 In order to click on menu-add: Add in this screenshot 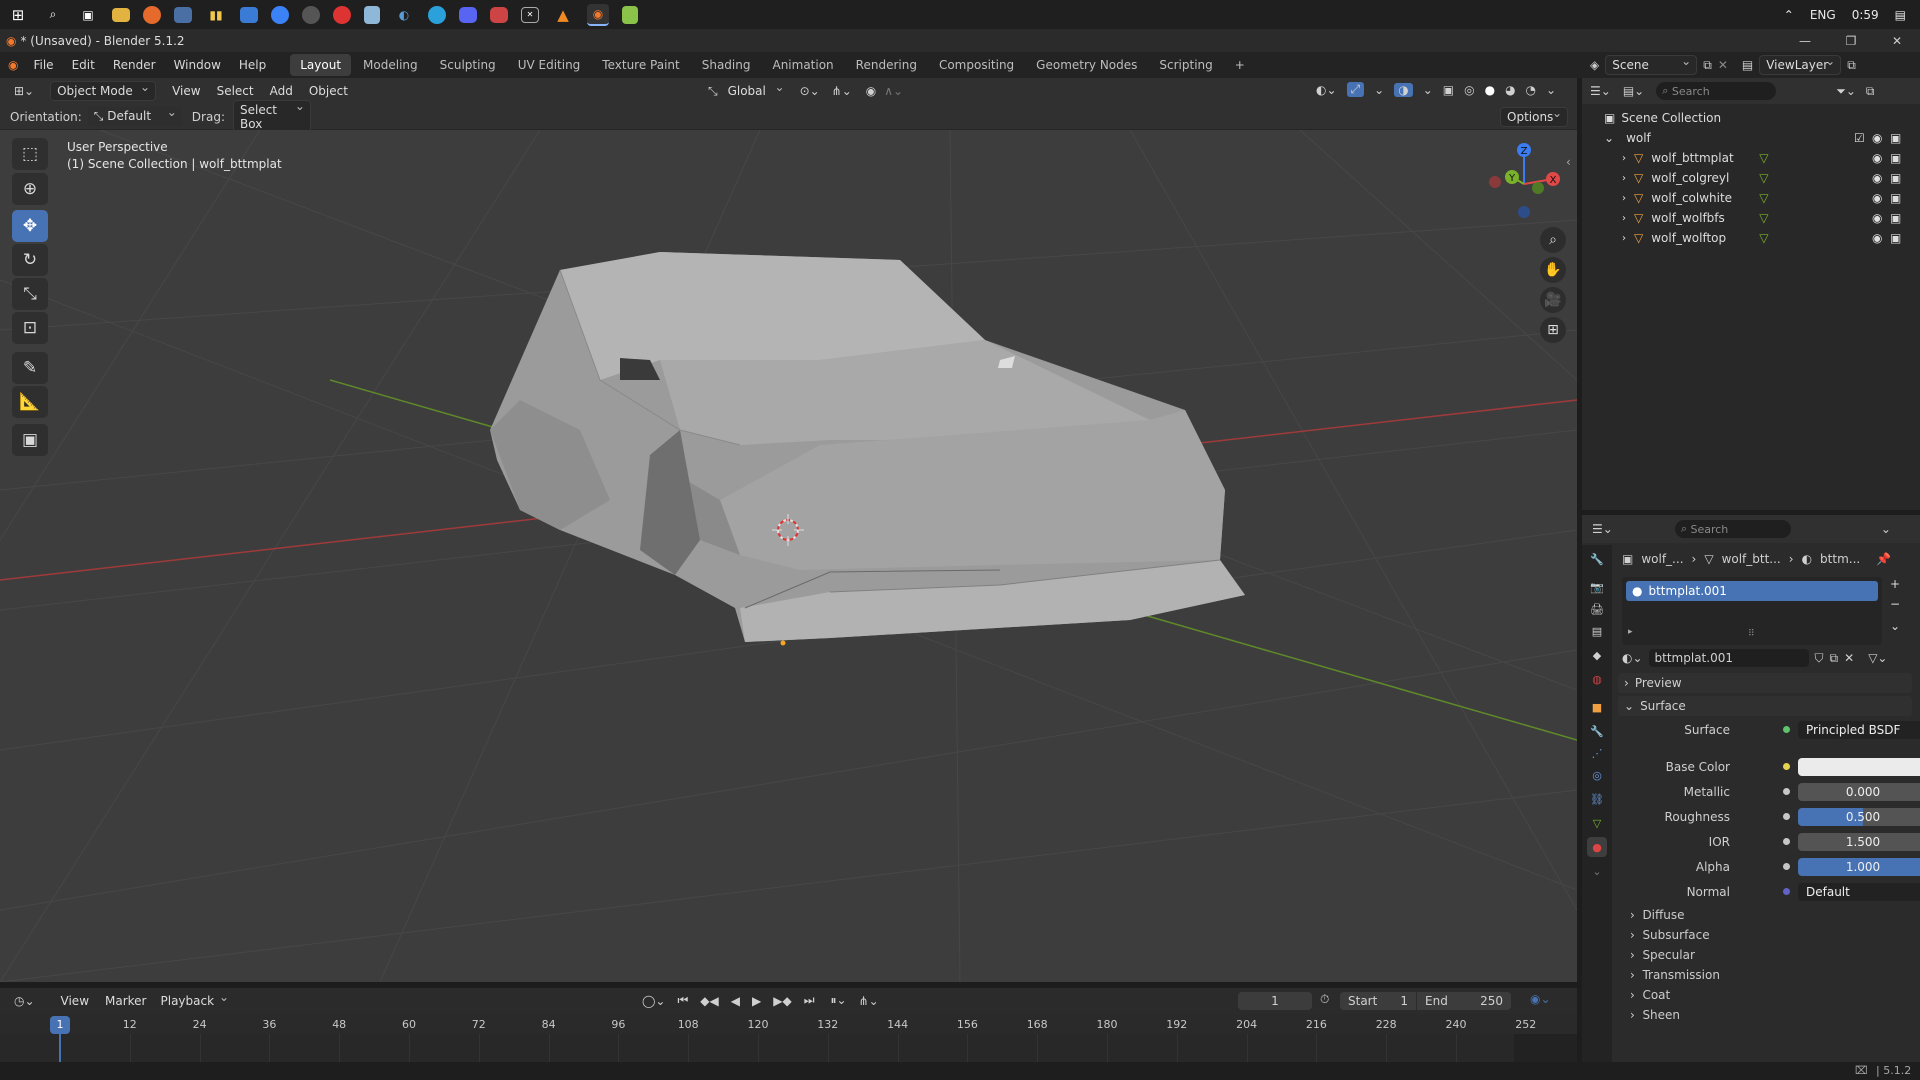, I will do `click(281, 91)`.